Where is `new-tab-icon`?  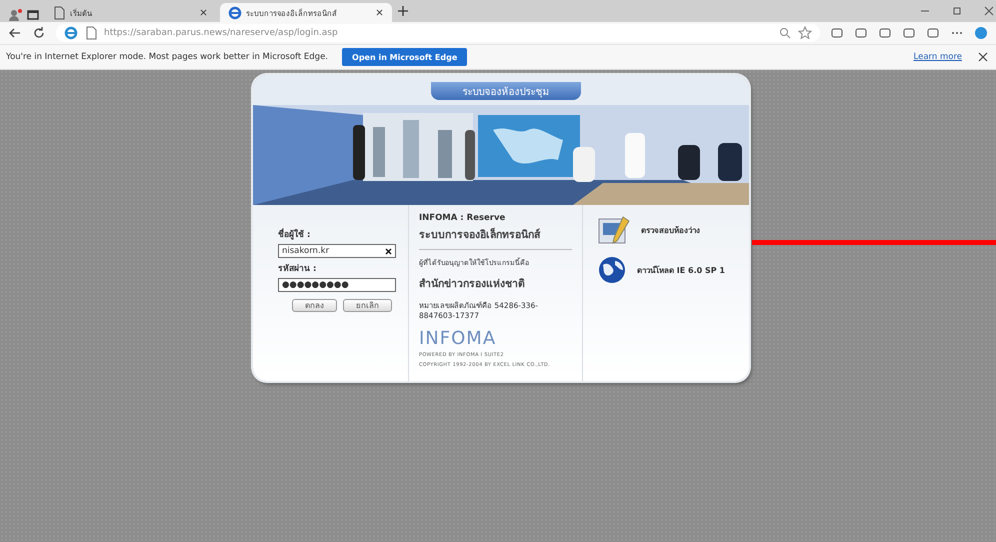 new-tab-icon is located at coordinates (403, 11).